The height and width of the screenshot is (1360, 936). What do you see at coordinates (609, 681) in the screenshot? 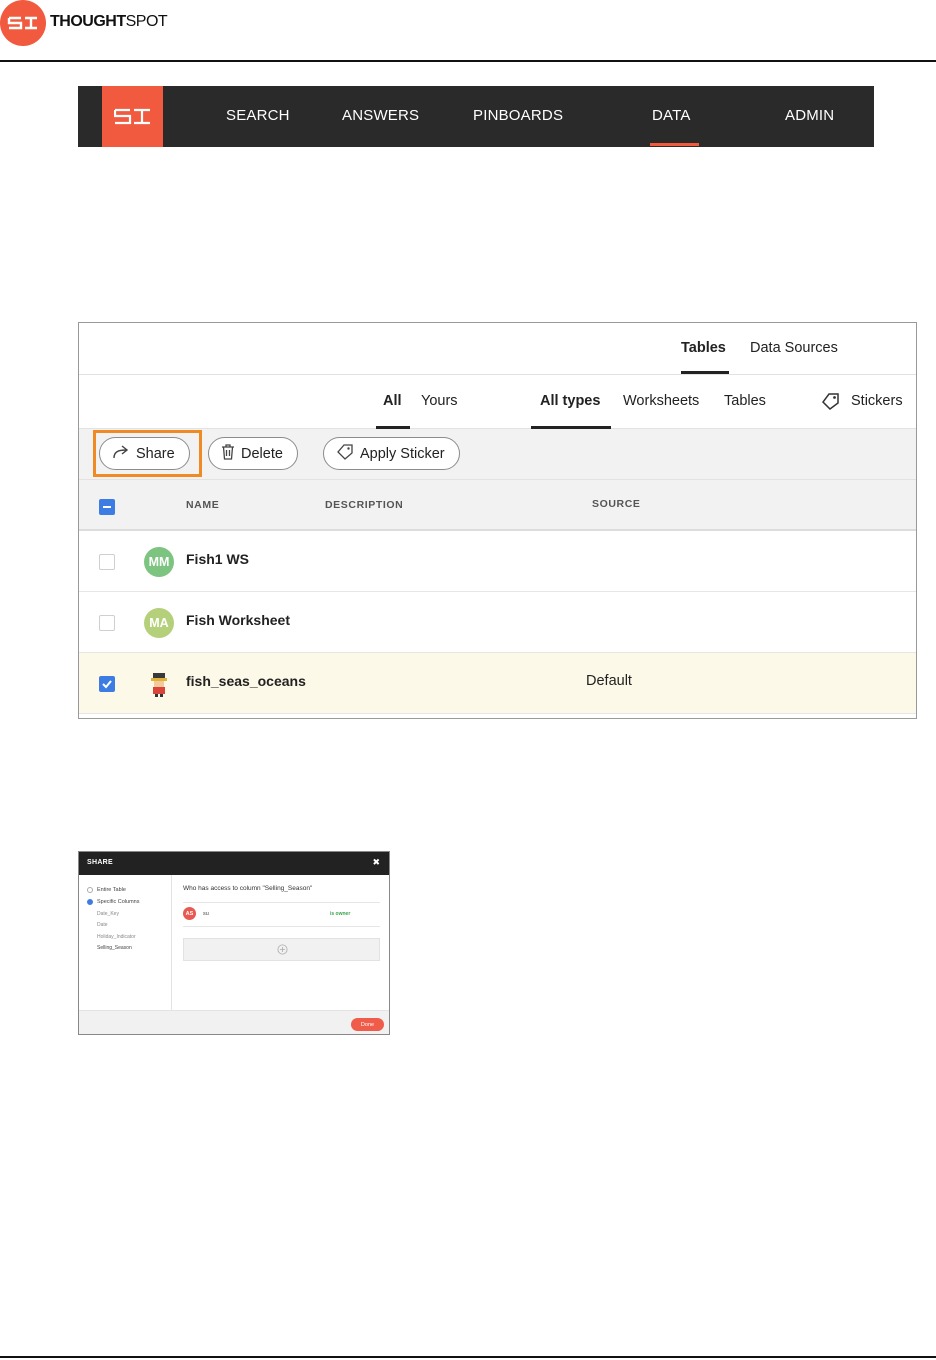
I see `row-source: Default` at bounding box center [609, 681].